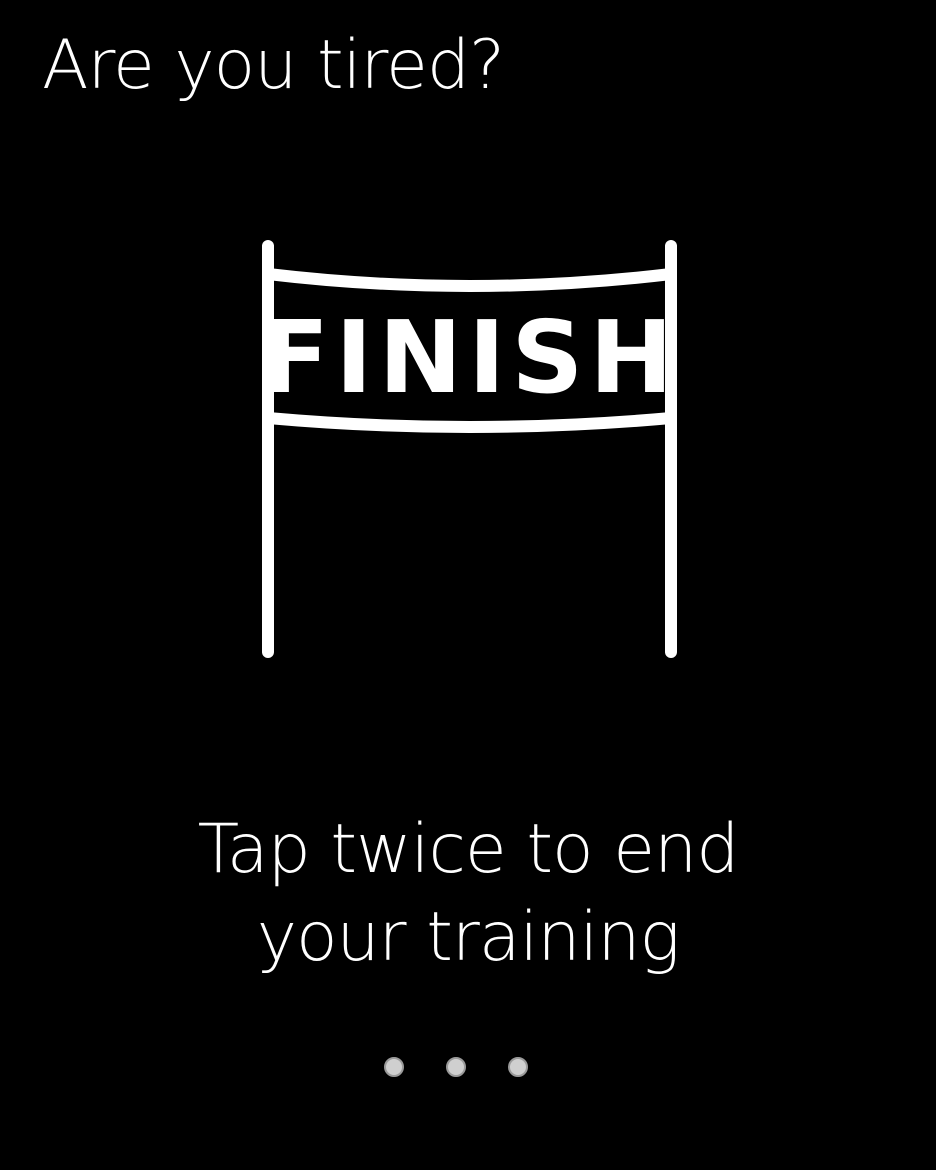  Describe the element at coordinates (273, 65) in the screenshot. I see `screen-title: Are you tired?` at that location.